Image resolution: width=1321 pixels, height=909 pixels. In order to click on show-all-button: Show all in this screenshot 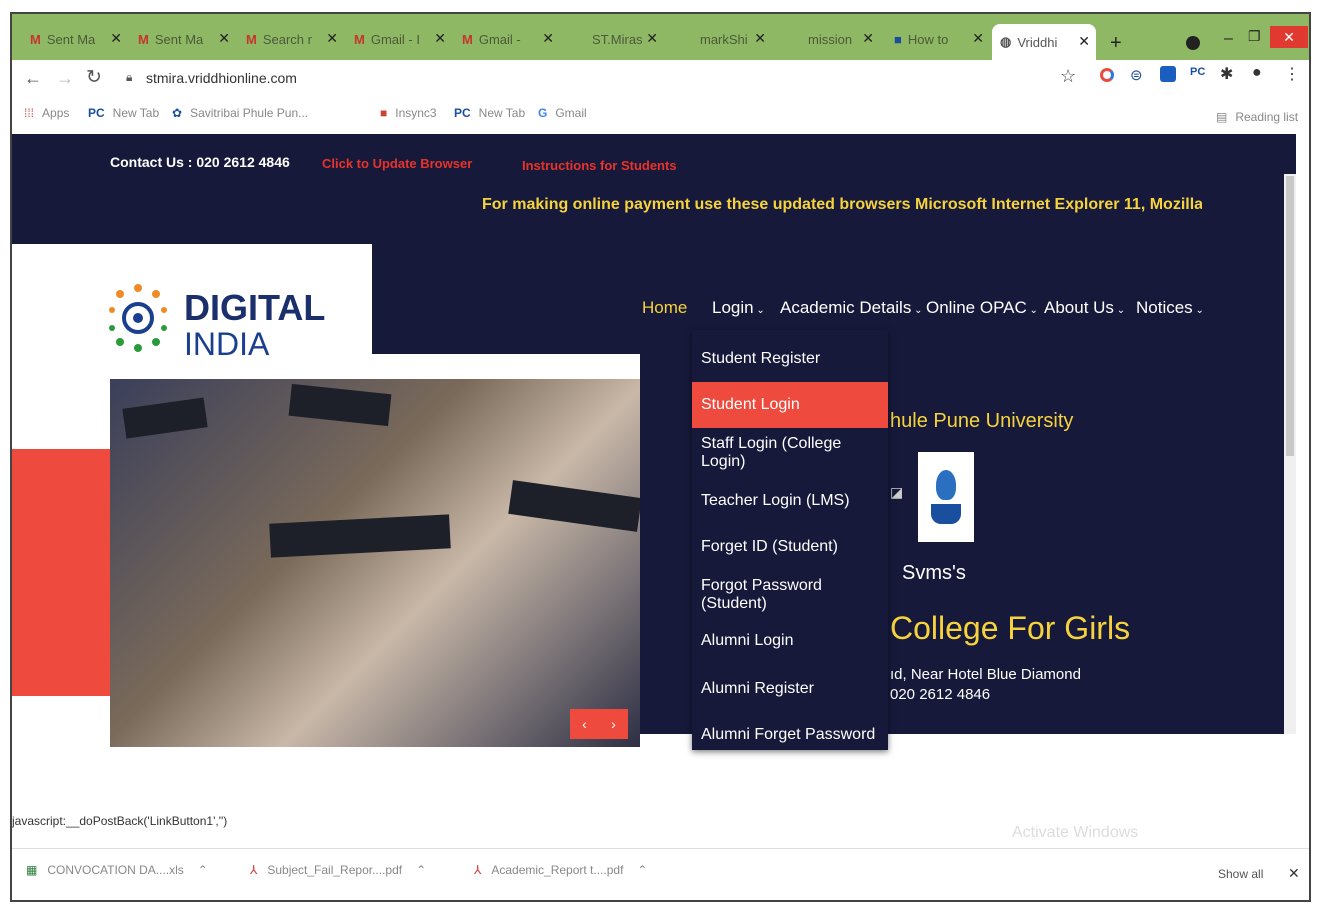, I will do `click(1240, 874)`.